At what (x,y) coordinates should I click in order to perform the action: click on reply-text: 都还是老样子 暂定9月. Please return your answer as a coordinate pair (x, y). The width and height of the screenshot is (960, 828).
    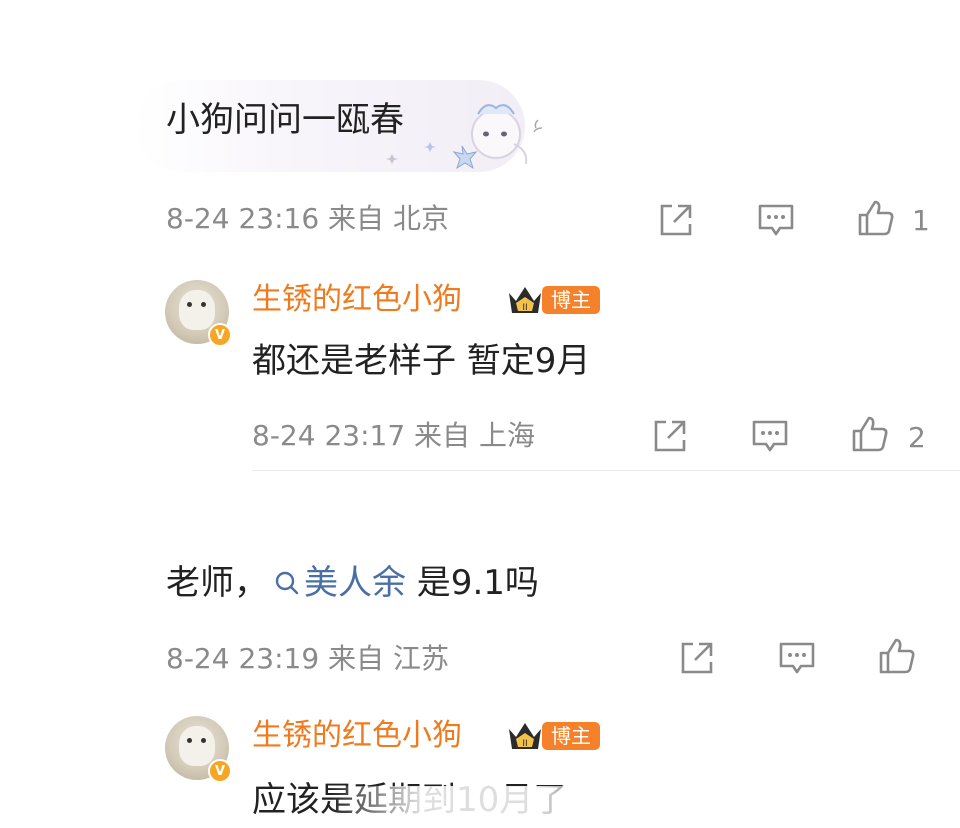
    Looking at the image, I should click on (421, 361).